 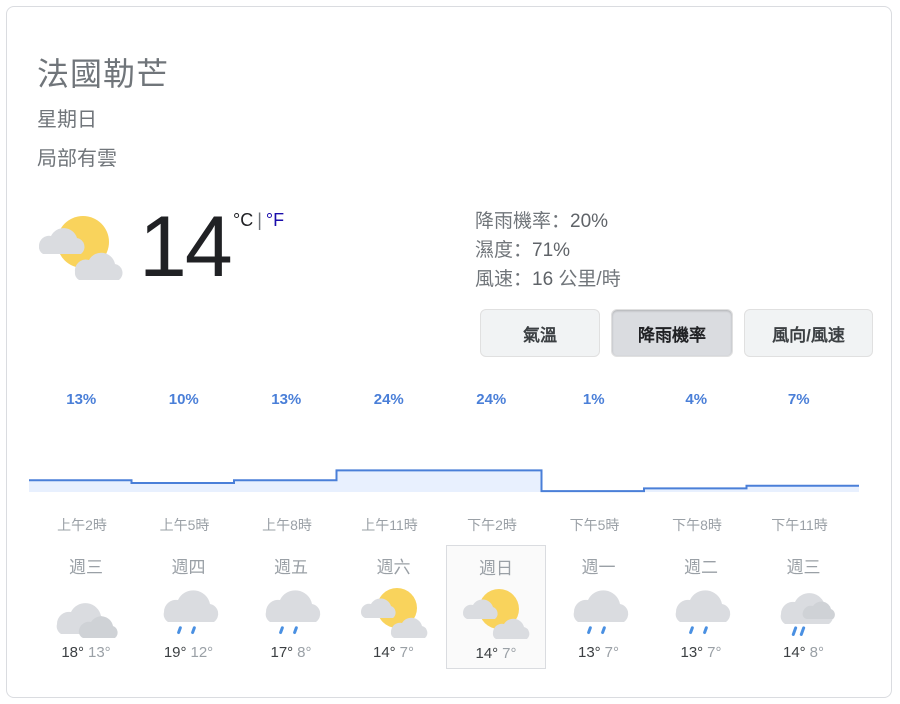 I want to click on humidity-label: 濕度：, so click(x=504, y=250).